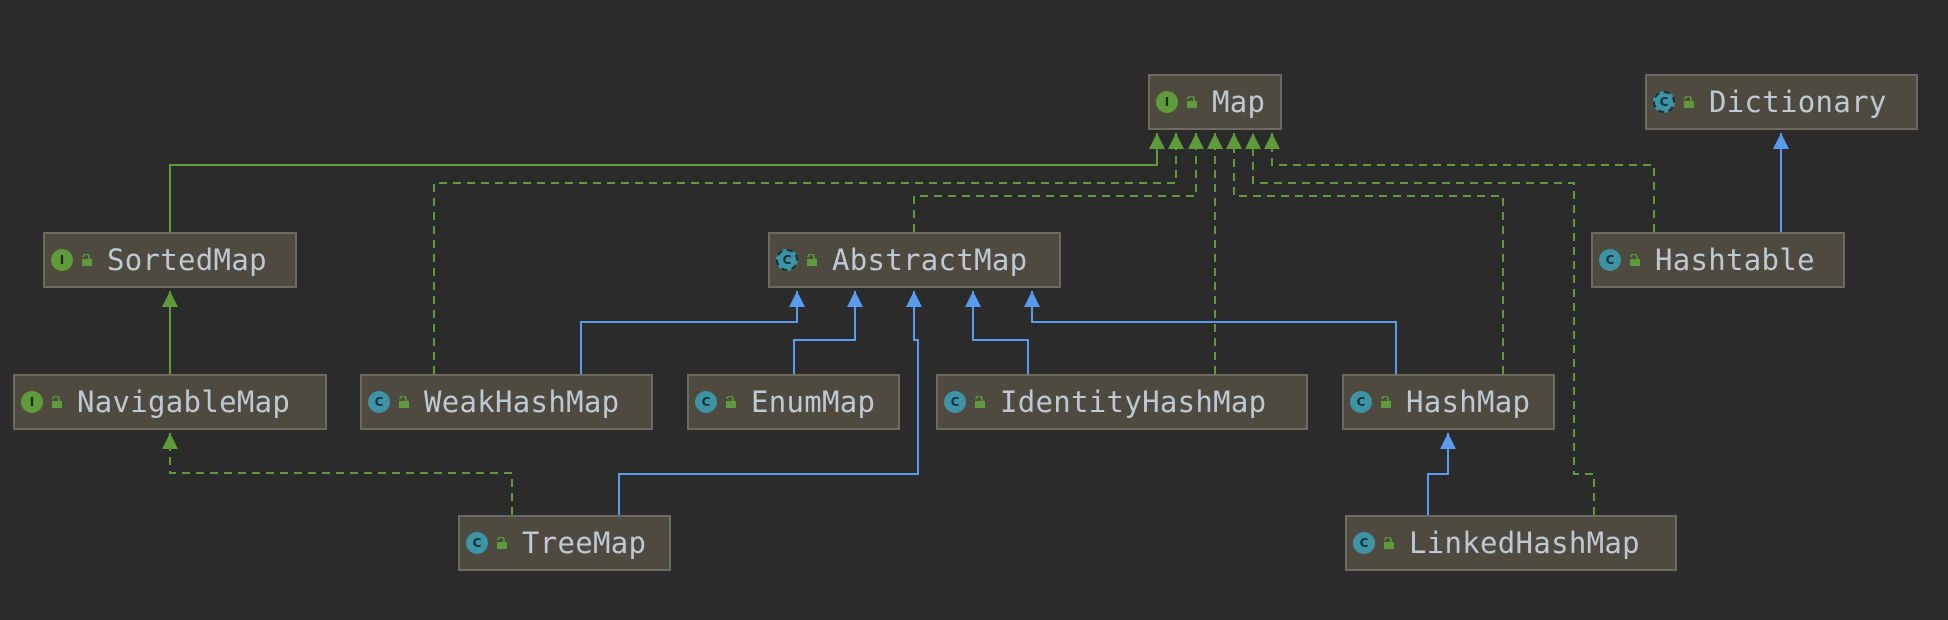 The image size is (1948, 620). Describe the element at coordinates (1441, 474) in the screenshot. I see `edge-linkedhashmap-to-hashmap` at that location.